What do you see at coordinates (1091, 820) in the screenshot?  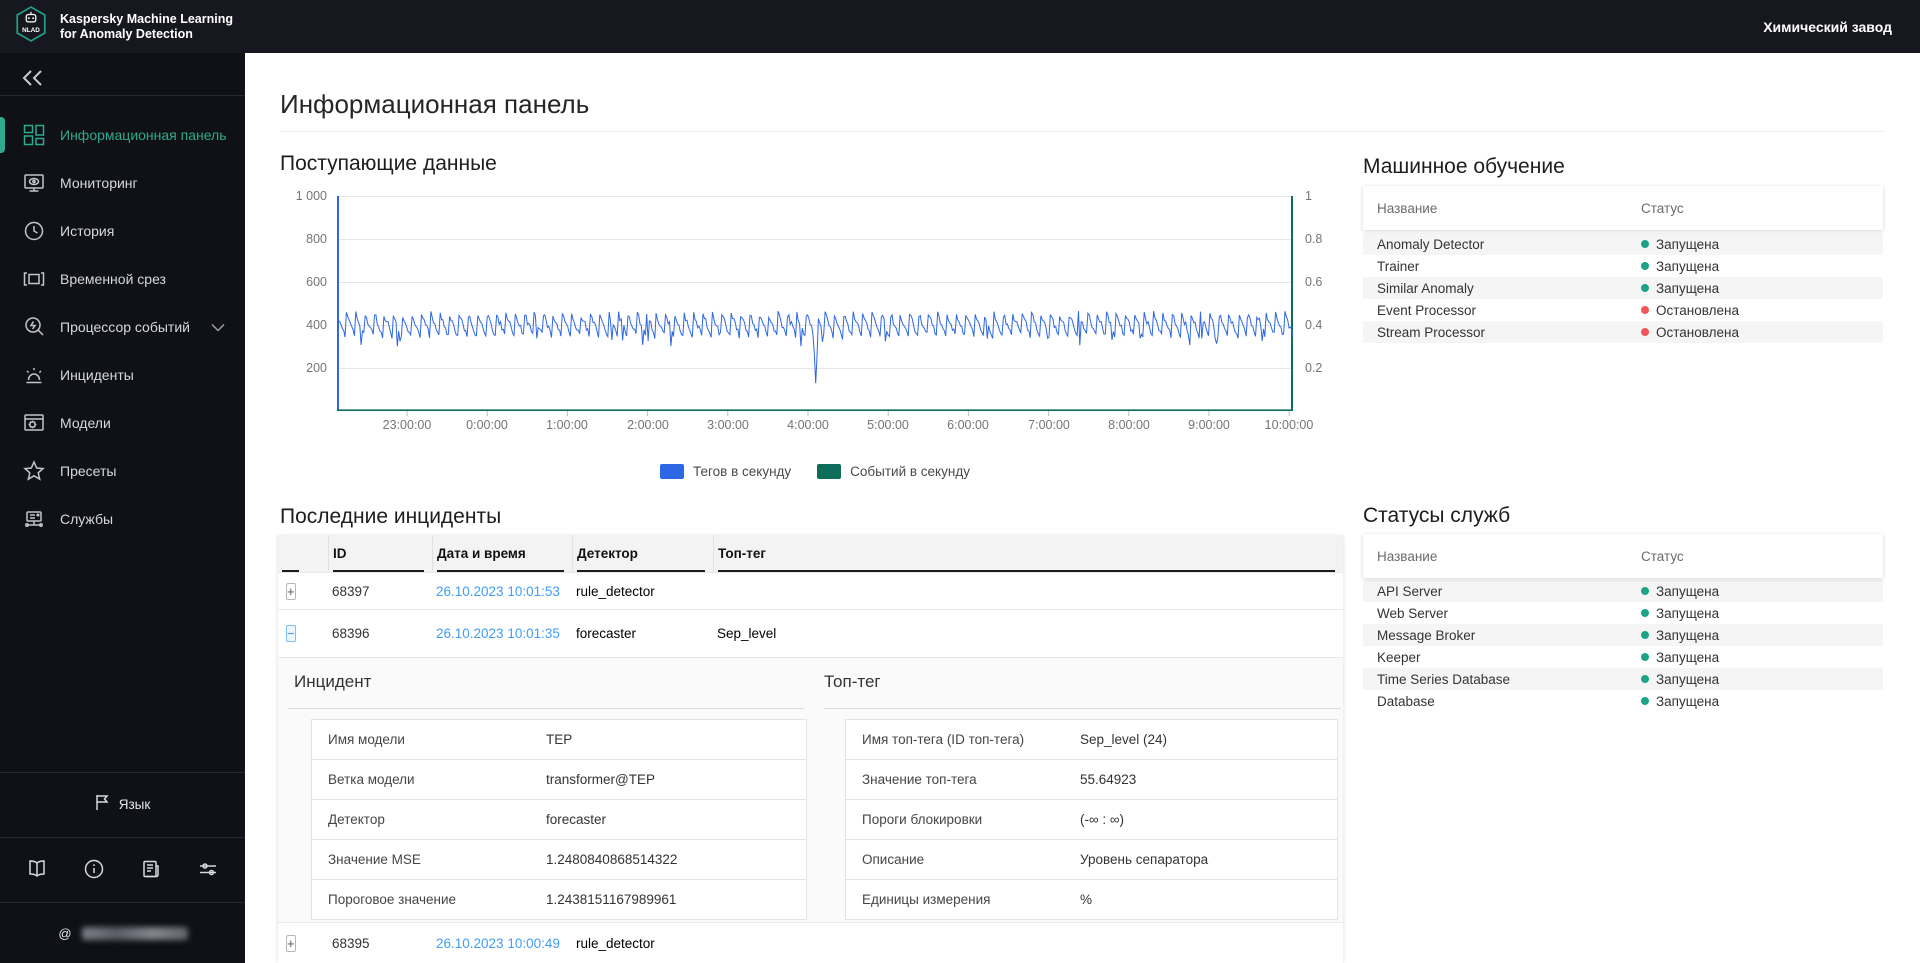 I see `detail-row: Пороги блокировки (-∞ : ∞)` at bounding box center [1091, 820].